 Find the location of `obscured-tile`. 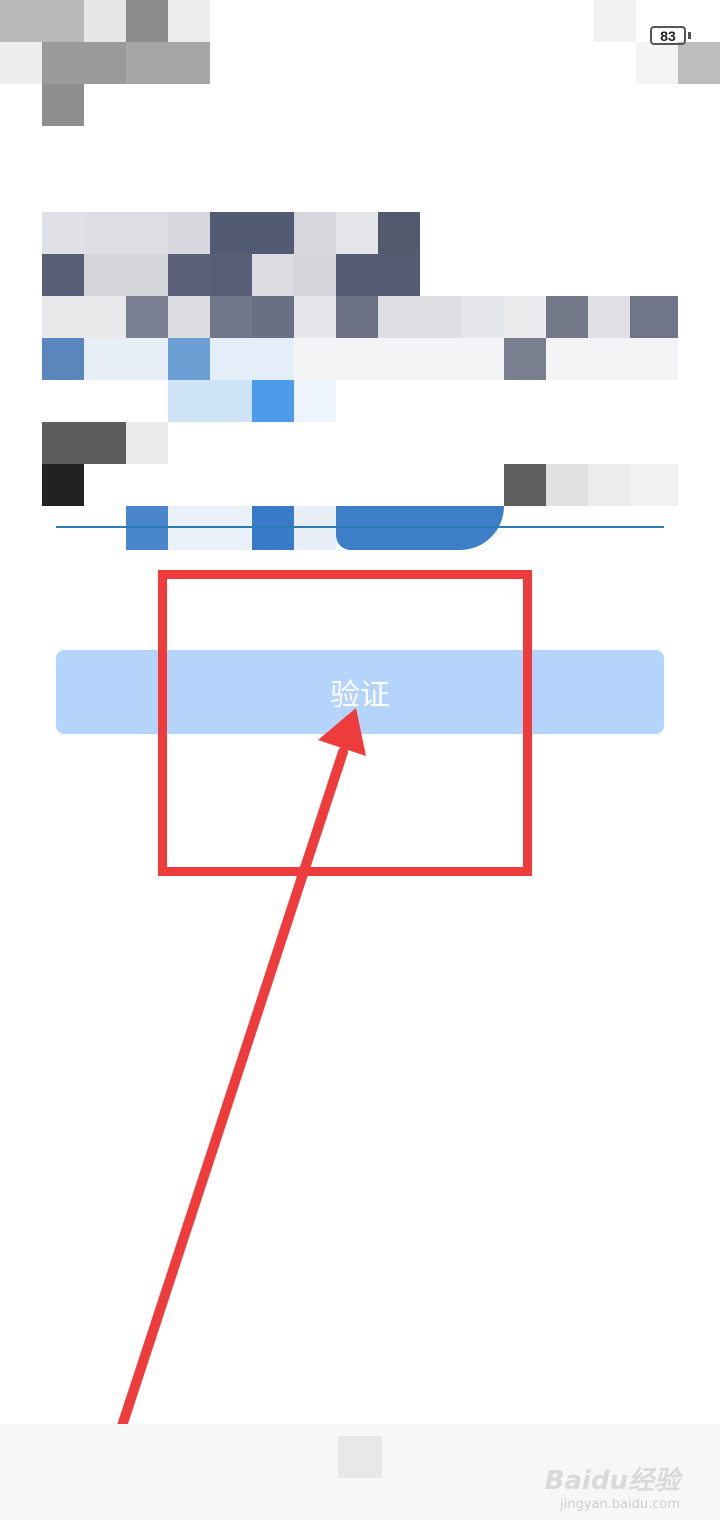

obscured-tile is located at coordinates (360, 1457).